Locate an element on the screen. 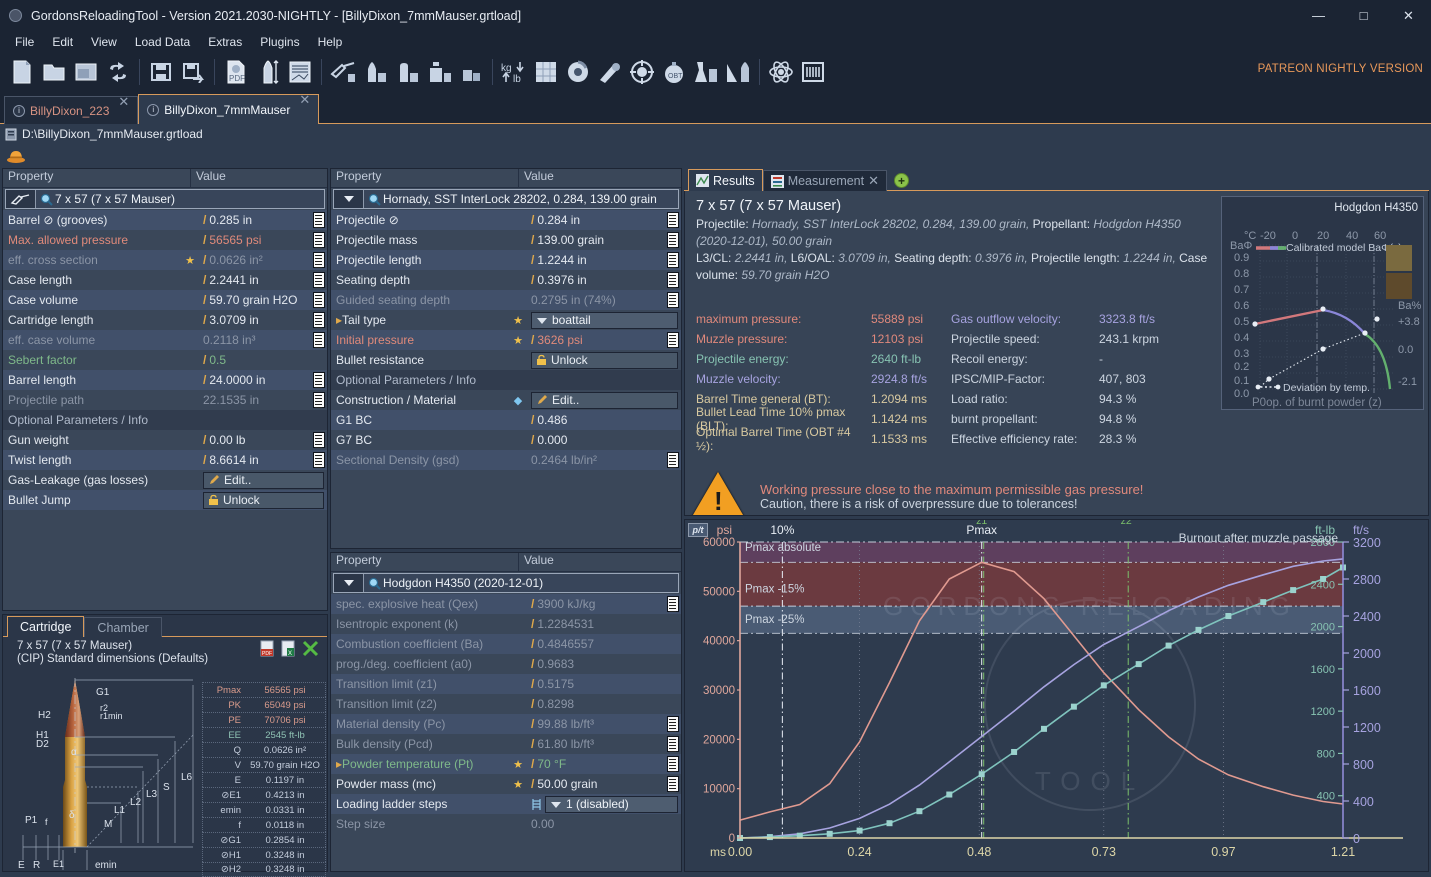 Image resolution: width=1431 pixels, height=877 pixels. minimize-button: — is located at coordinates (1318, 15).